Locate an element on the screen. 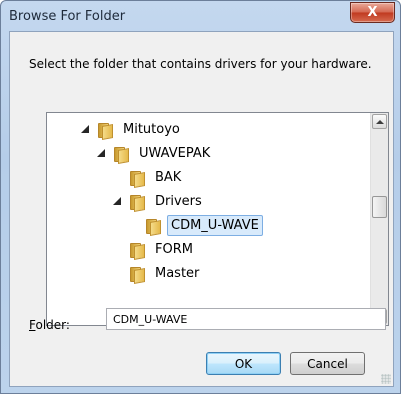 This screenshot has width=401, height=394. cancel-button: Cancel is located at coordinates (327, 363).